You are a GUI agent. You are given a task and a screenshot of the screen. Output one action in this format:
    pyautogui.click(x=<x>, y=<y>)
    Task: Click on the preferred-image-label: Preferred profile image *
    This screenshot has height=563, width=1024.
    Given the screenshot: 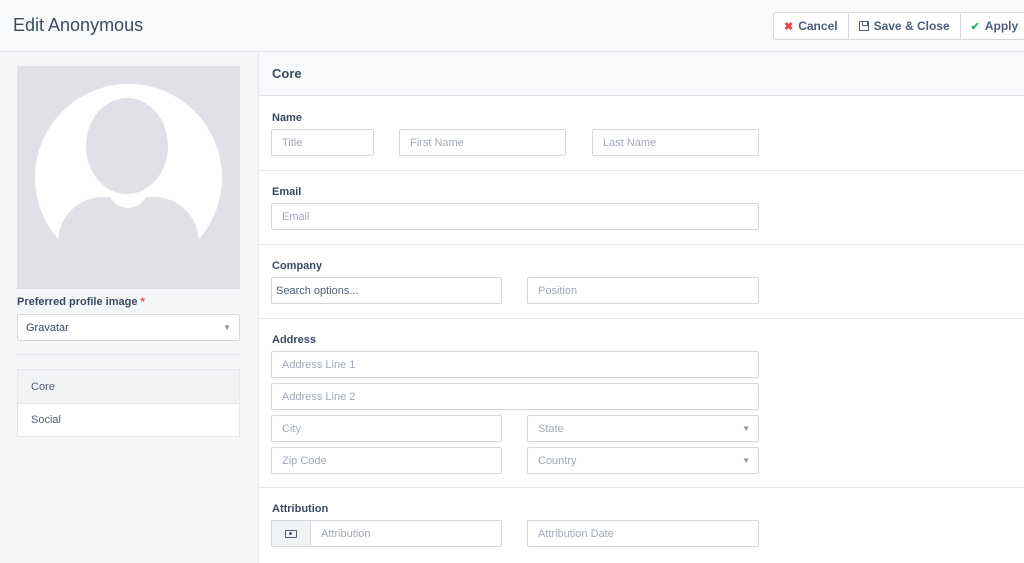 What is the action you would take?
    pyautogui.click(x=128, y=302)
    